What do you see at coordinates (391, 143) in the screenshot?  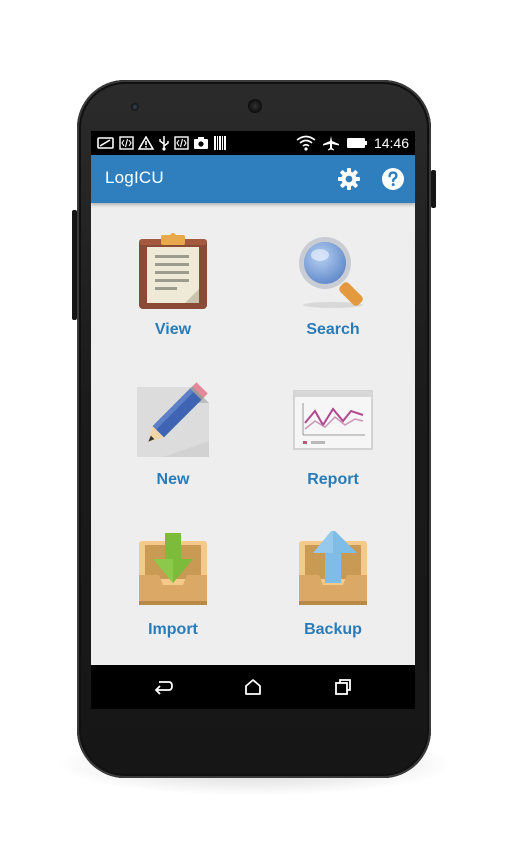 I see `status-time: 14:46` at bounding box center [391, 143].